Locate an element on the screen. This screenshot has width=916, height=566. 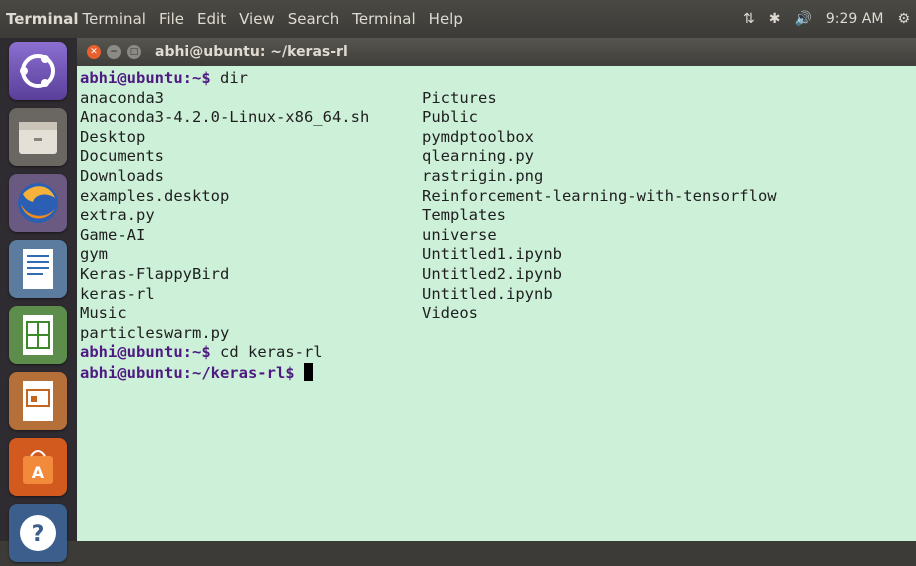
menu-terminal-2: Terminal is located at coordinates (386, 19).